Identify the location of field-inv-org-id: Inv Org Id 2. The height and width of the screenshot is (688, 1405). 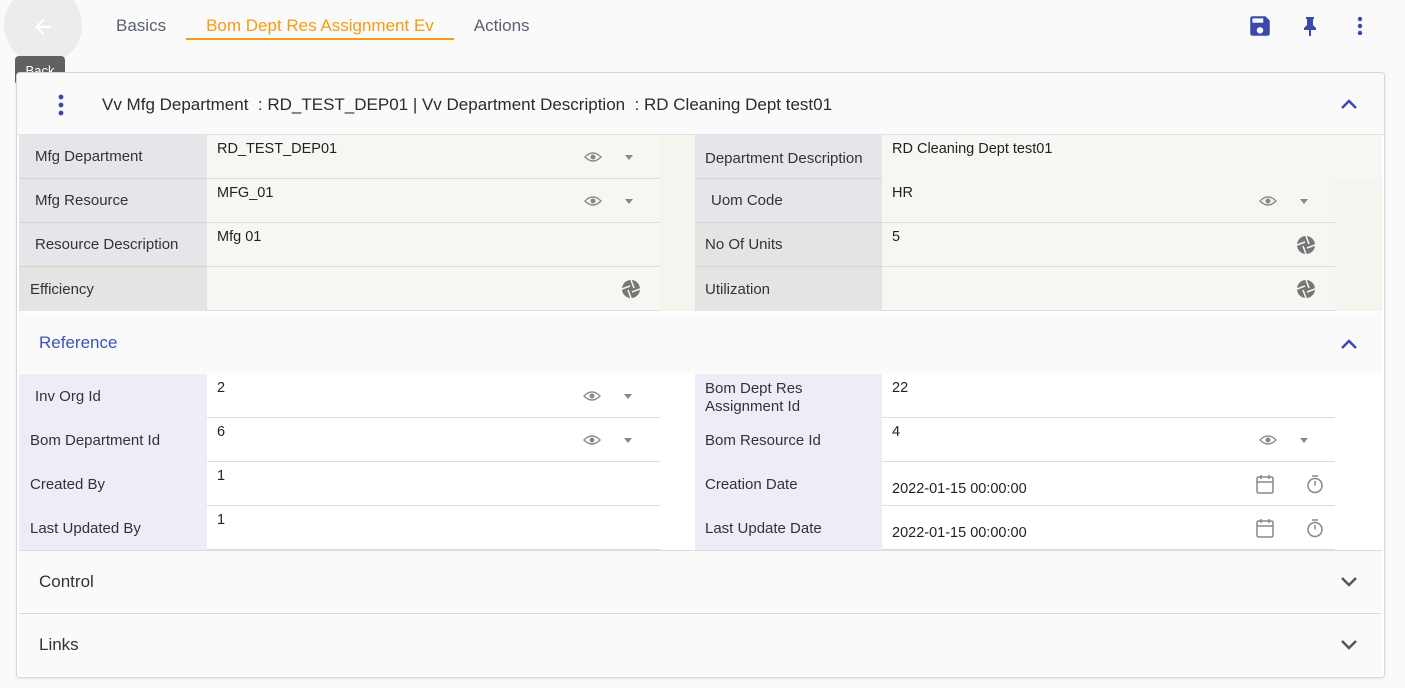
(339, 396).